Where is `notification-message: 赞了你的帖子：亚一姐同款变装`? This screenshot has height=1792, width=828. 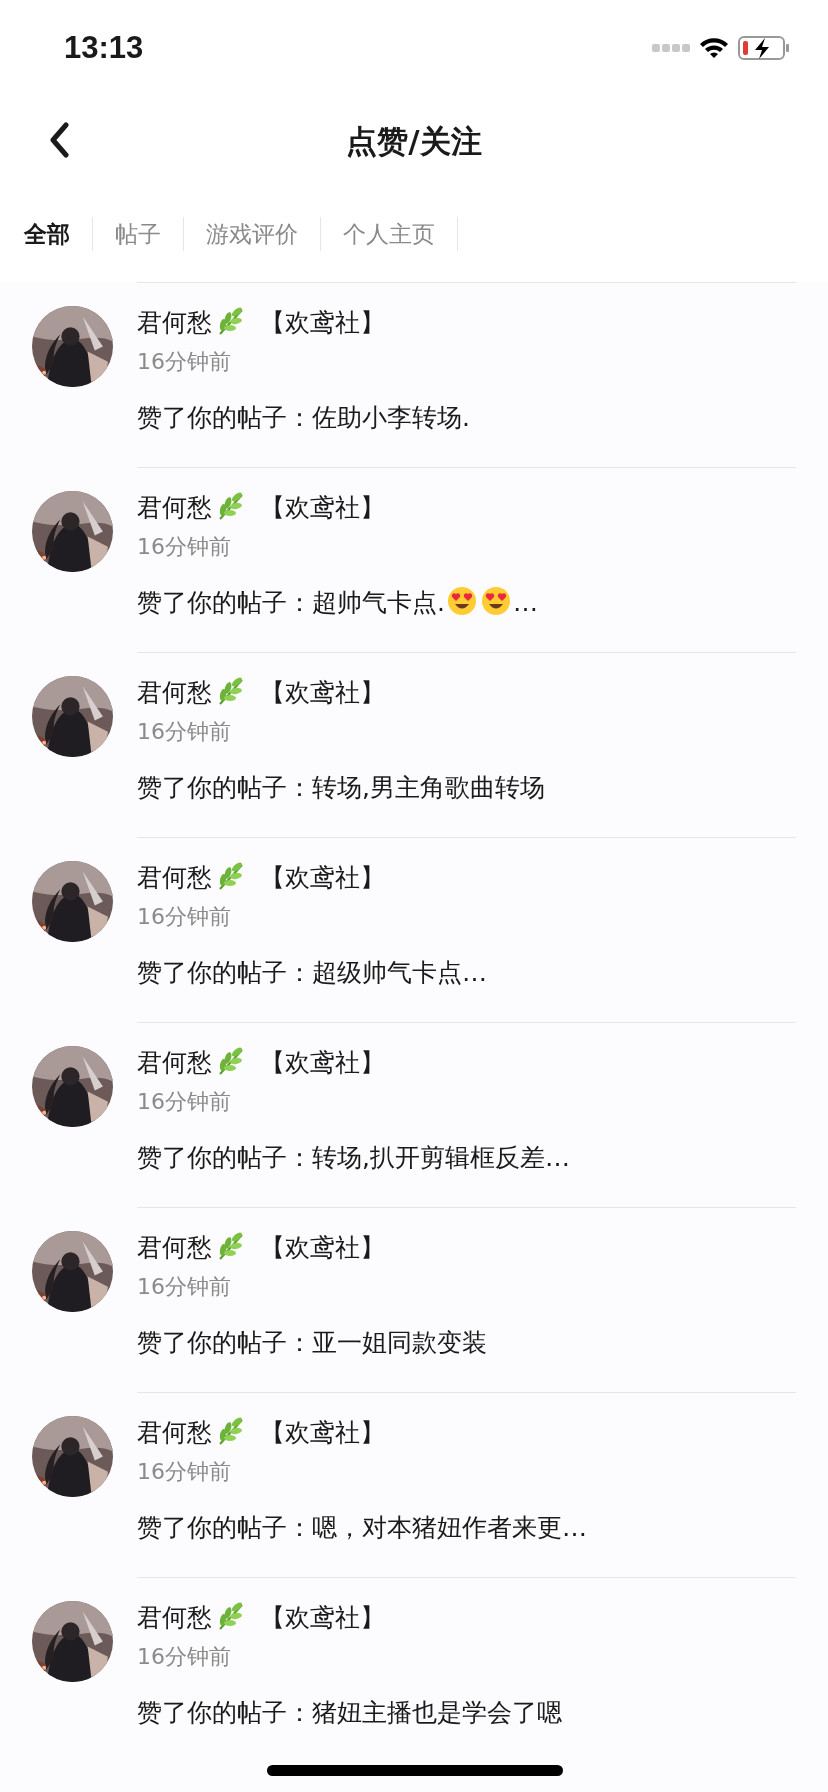 notification-message: 赞了你的帖子：亚一姐同款变装 is located at coordinates (312, 1342).